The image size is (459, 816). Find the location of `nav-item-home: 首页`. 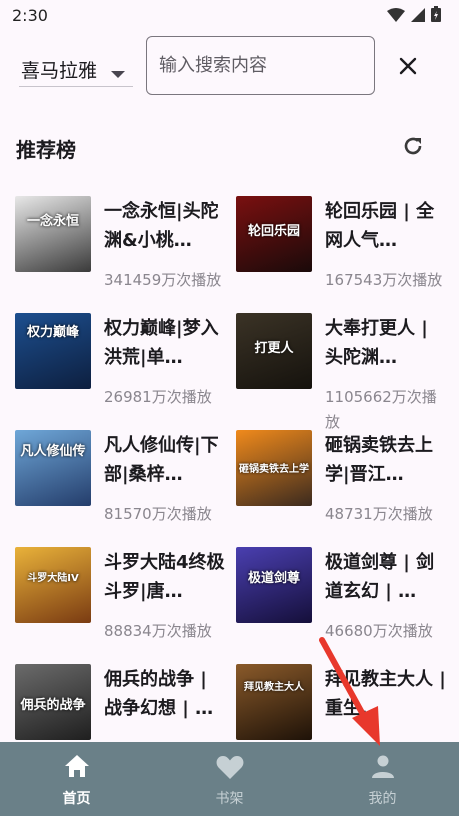

nav-item-home: 首页 is located at coordinates (76, 779).